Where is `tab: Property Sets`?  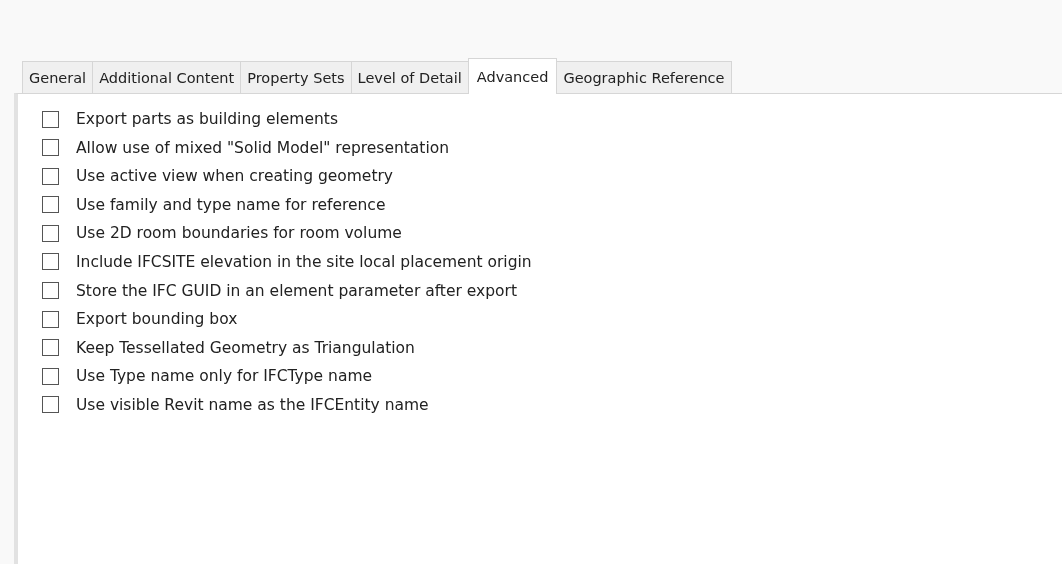 tab: Property Sets is located at coordinates (296, 77).